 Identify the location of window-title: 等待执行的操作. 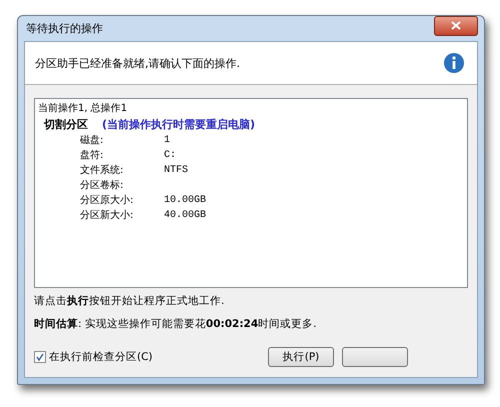
(64, 28).